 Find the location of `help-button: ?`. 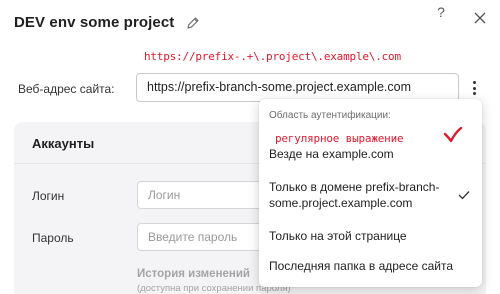

help-button: ? is located at coordinates (441, 12).